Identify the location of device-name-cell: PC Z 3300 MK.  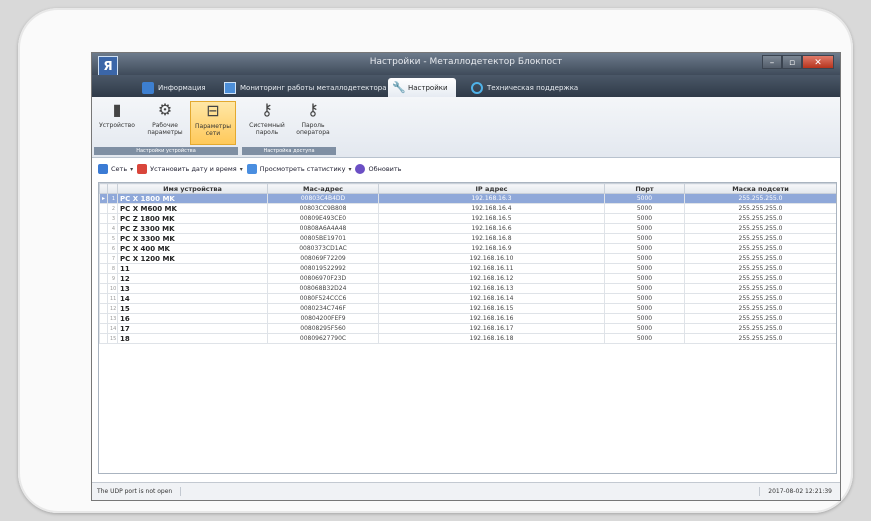
(192, 228).